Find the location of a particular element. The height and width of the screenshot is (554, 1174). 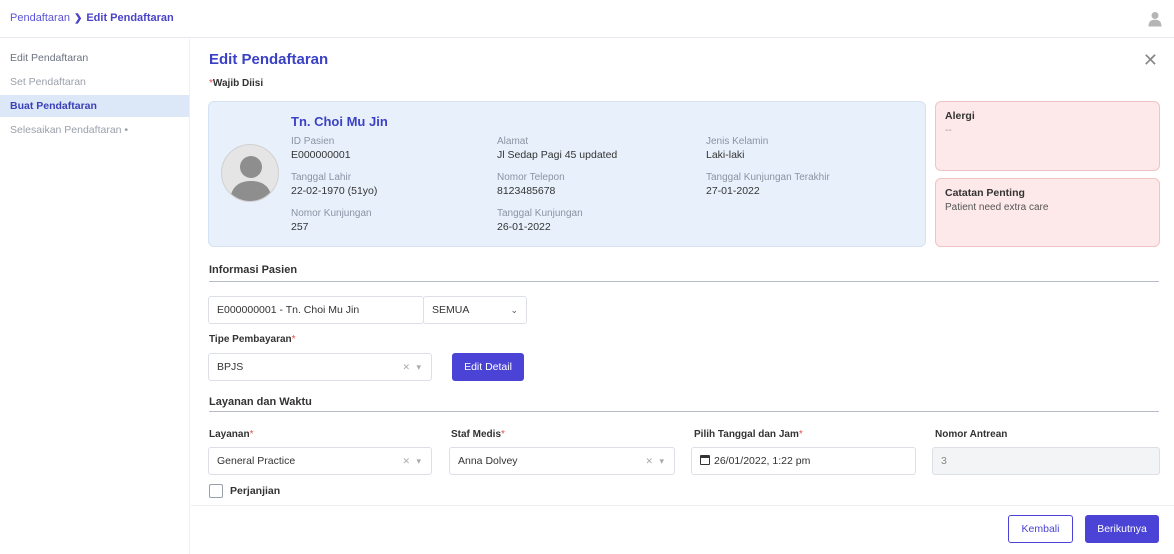

important-notes-title: Catatan Penting is located at coordinates (985, 193).